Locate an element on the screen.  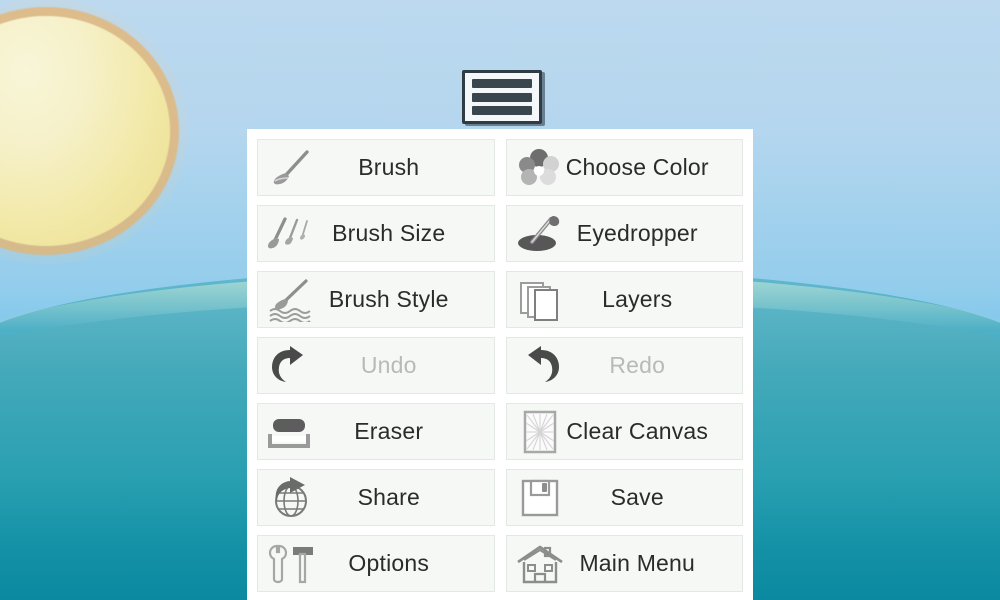
tool-button-layers: Layers is located at coordinates (624, 299).